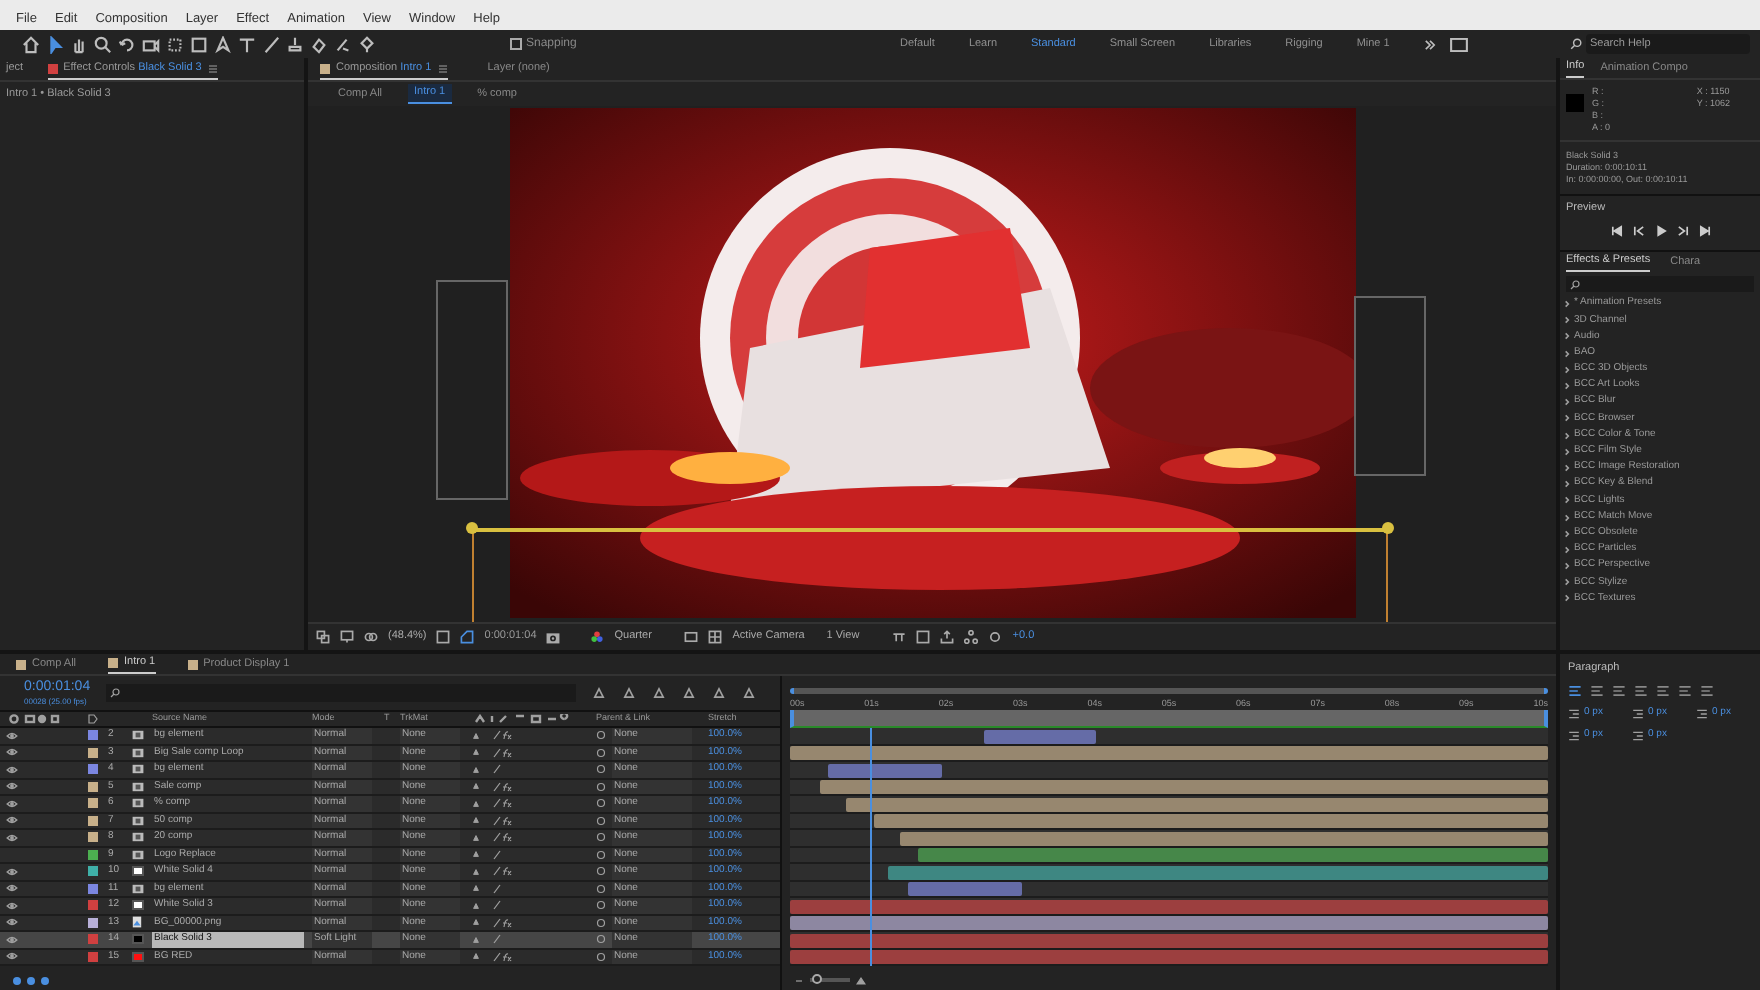 The height and width of the screenshot is (990, 1760). I want to click on rectangle-tool-icon, so click(199, 44).